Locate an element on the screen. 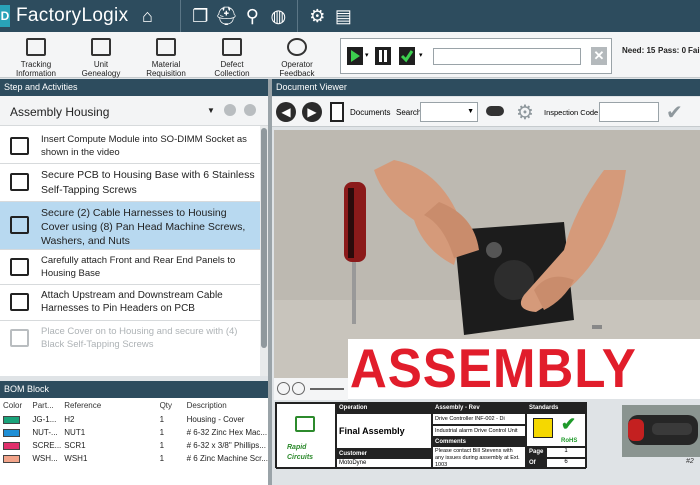 Image resolution: width=700 pixels, height=485 pixels. previous-icon is located at coordinates (230, 110).